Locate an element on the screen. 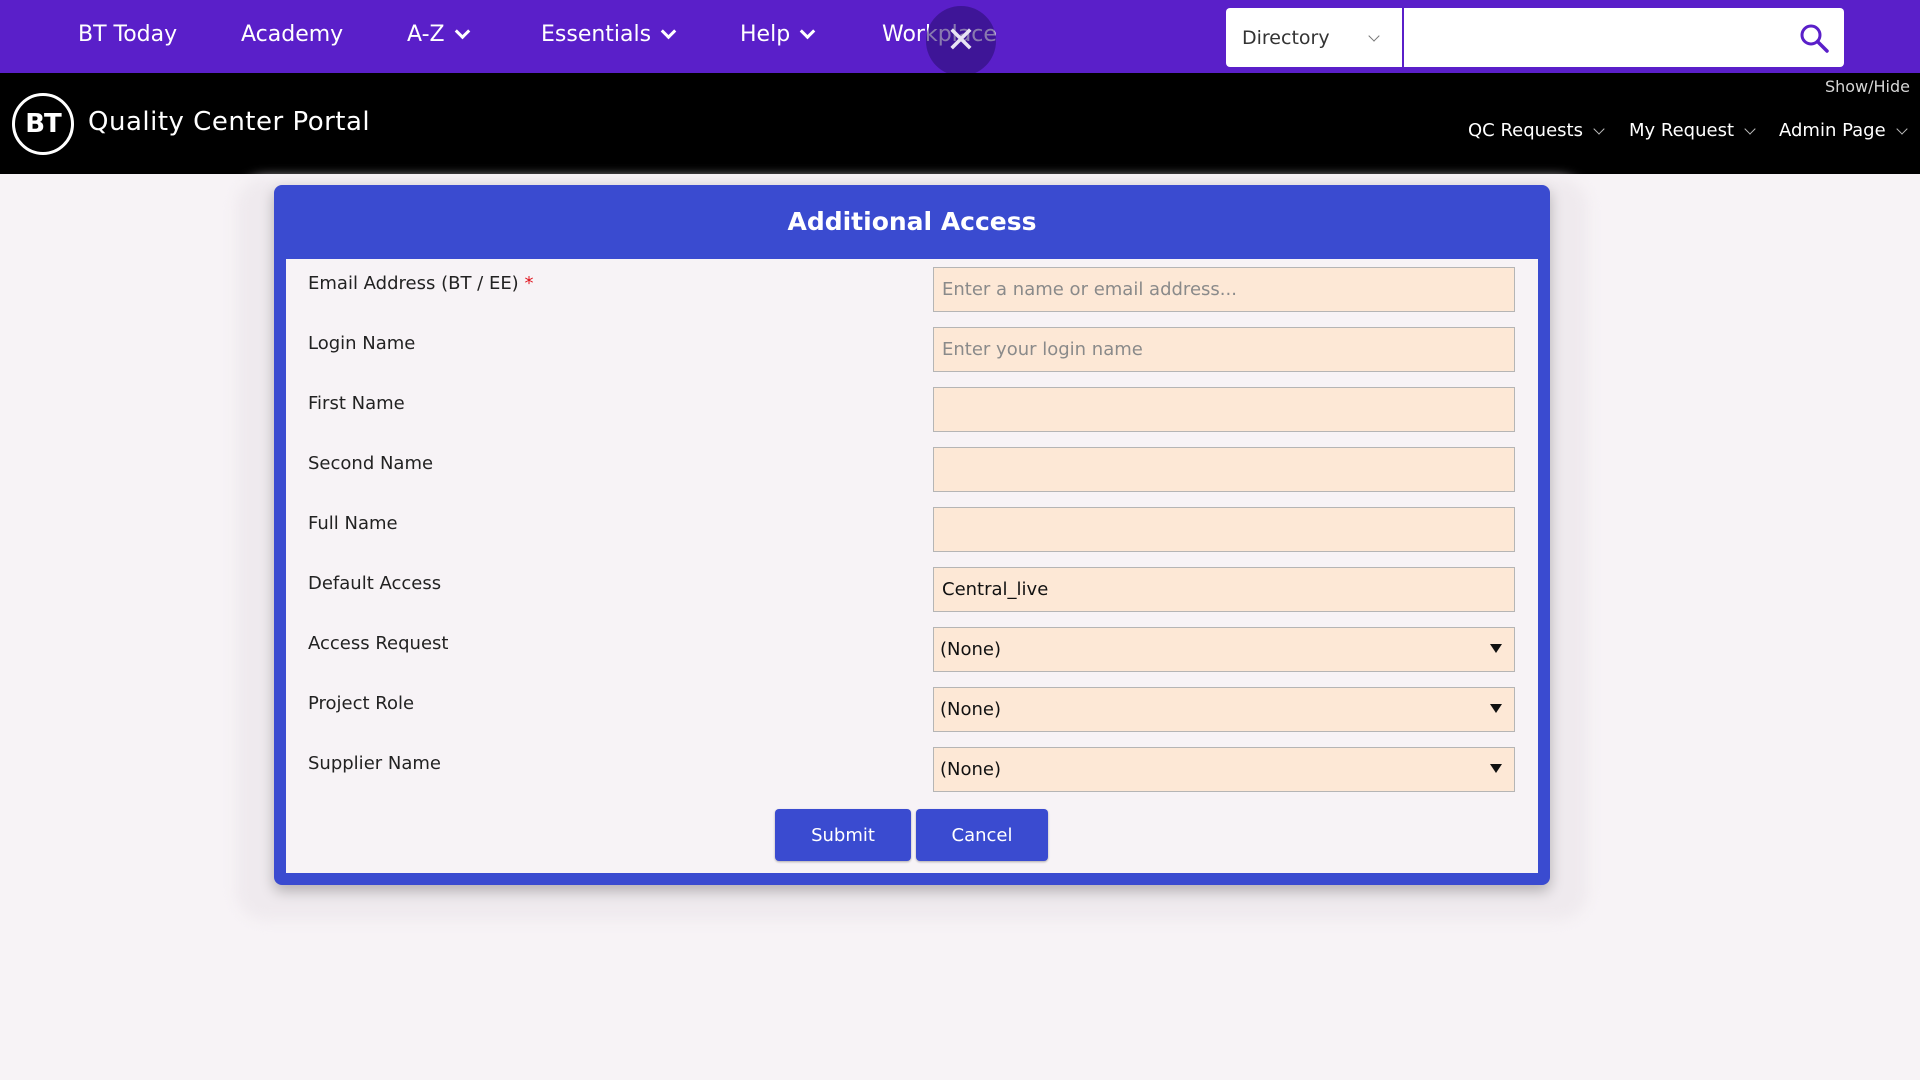 The width and height of the screenshot is (1920, 1080). nav-academy-label: Academy is located at coordinates (292, 34).